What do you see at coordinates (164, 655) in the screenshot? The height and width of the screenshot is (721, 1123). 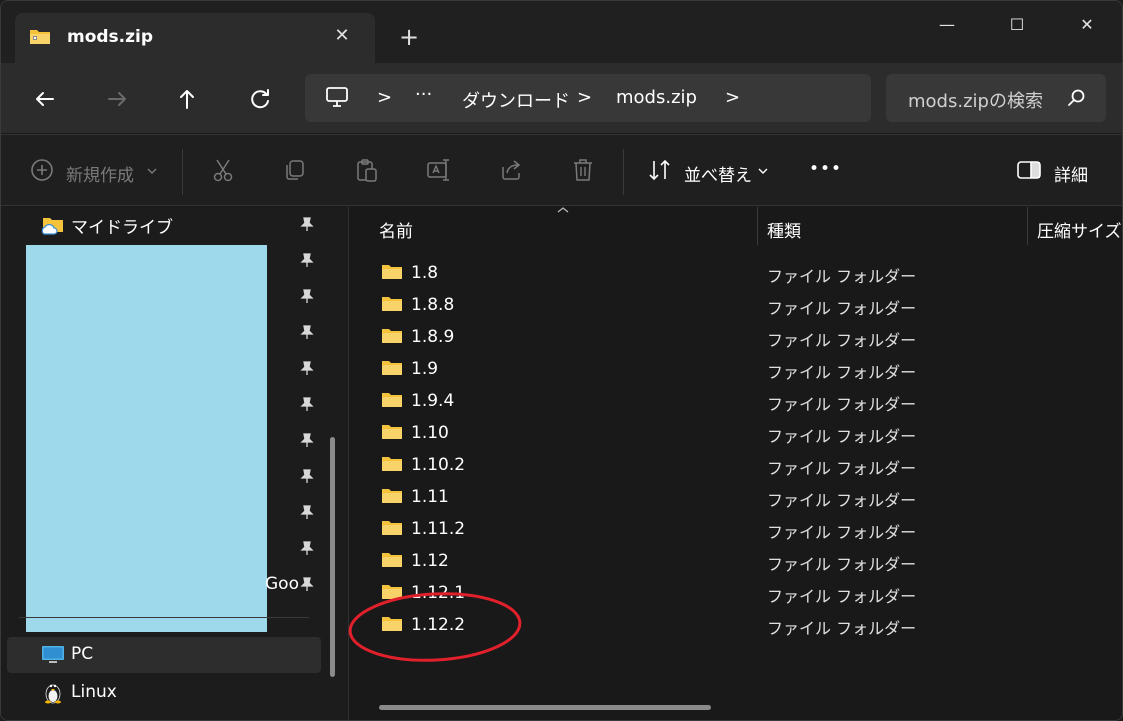 I see `sidebar-item-pc: PC` at bounding box center [164, 655].